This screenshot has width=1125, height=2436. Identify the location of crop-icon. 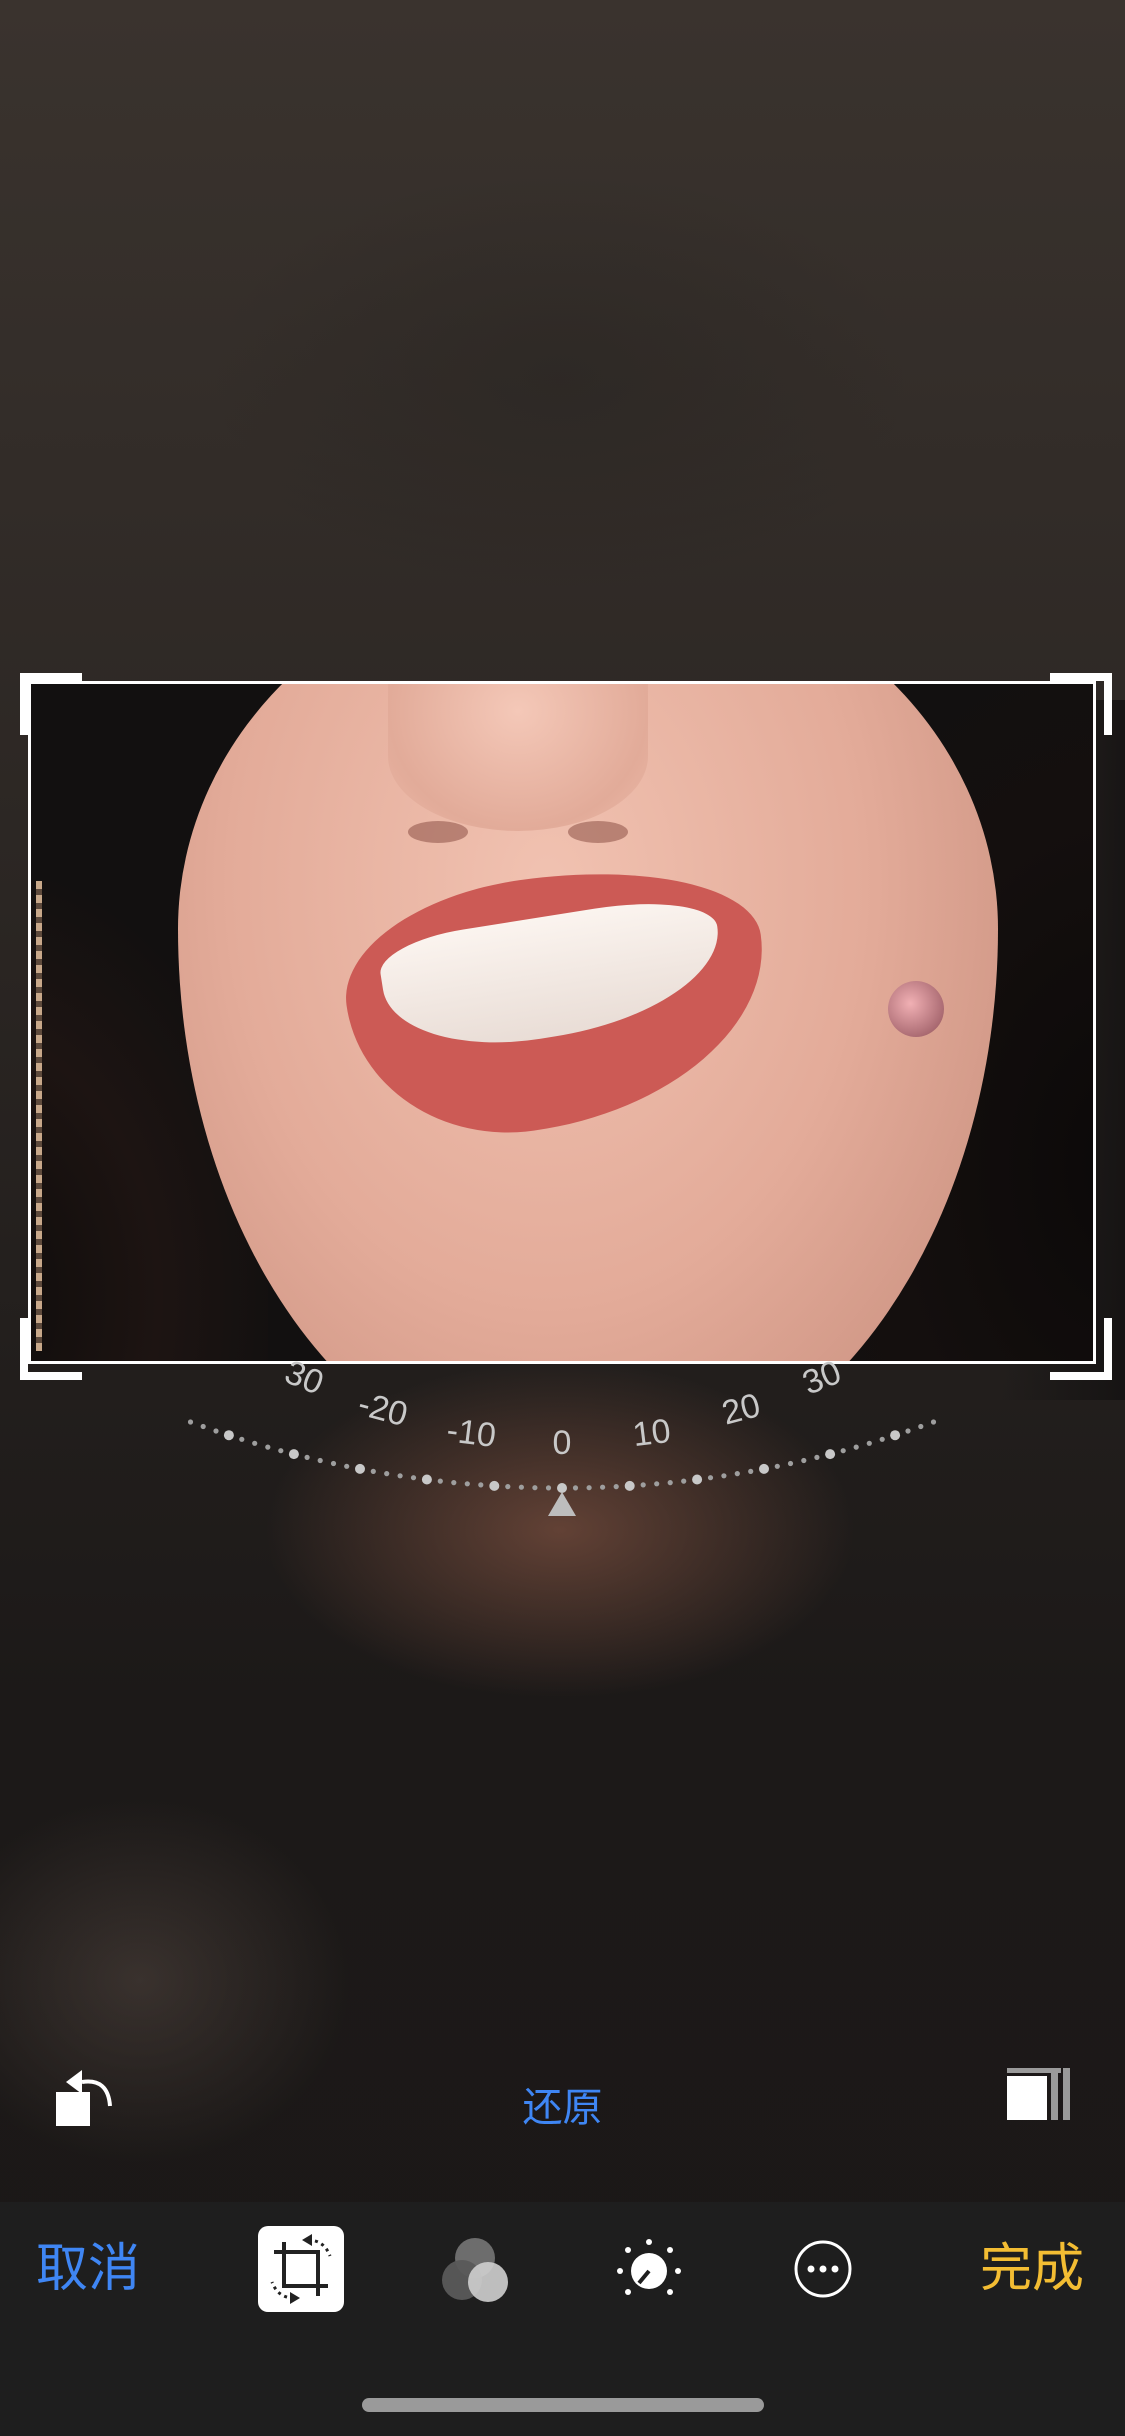
(301, 2269).